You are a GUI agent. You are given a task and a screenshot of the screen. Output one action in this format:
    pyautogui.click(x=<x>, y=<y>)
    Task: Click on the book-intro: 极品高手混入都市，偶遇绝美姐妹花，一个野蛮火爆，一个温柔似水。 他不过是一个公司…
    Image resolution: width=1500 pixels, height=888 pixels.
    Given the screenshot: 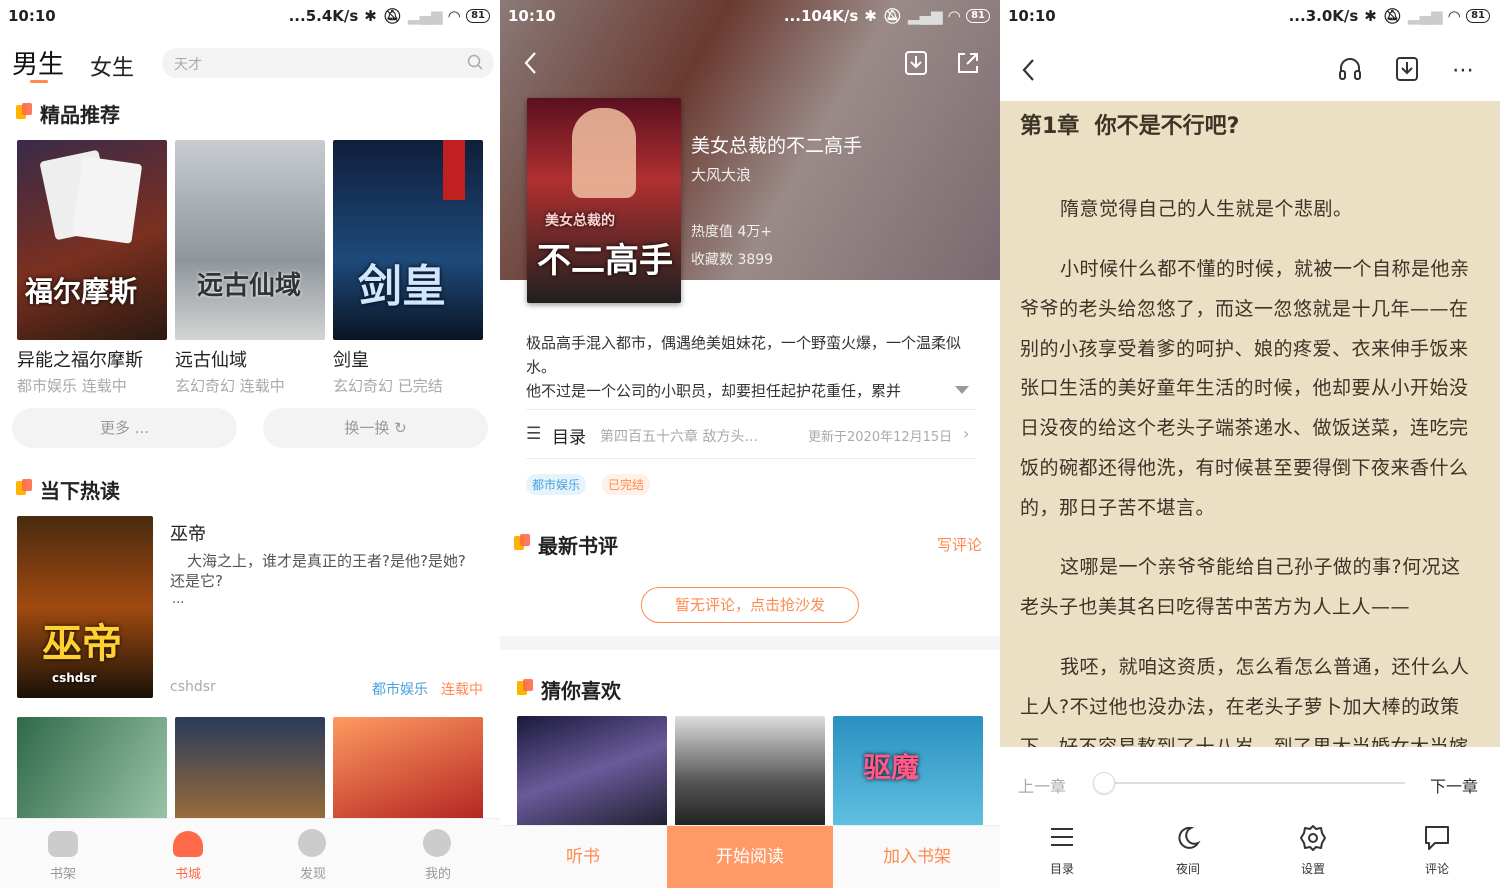 What is the action you would take?
    pyautogui.click(x=748, y=367)
    